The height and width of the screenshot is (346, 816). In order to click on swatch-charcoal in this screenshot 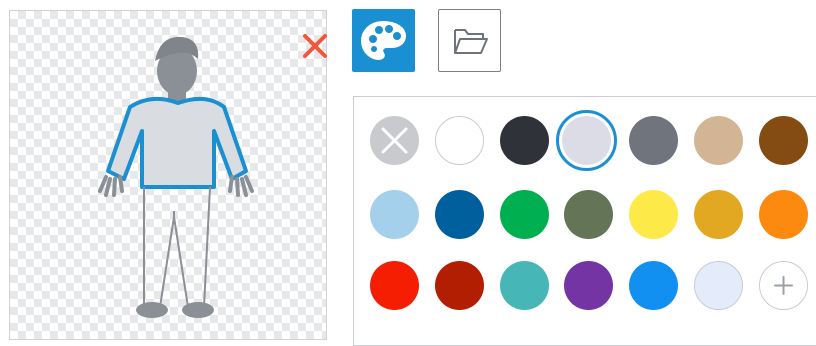, I will do `click(524, 140)`.